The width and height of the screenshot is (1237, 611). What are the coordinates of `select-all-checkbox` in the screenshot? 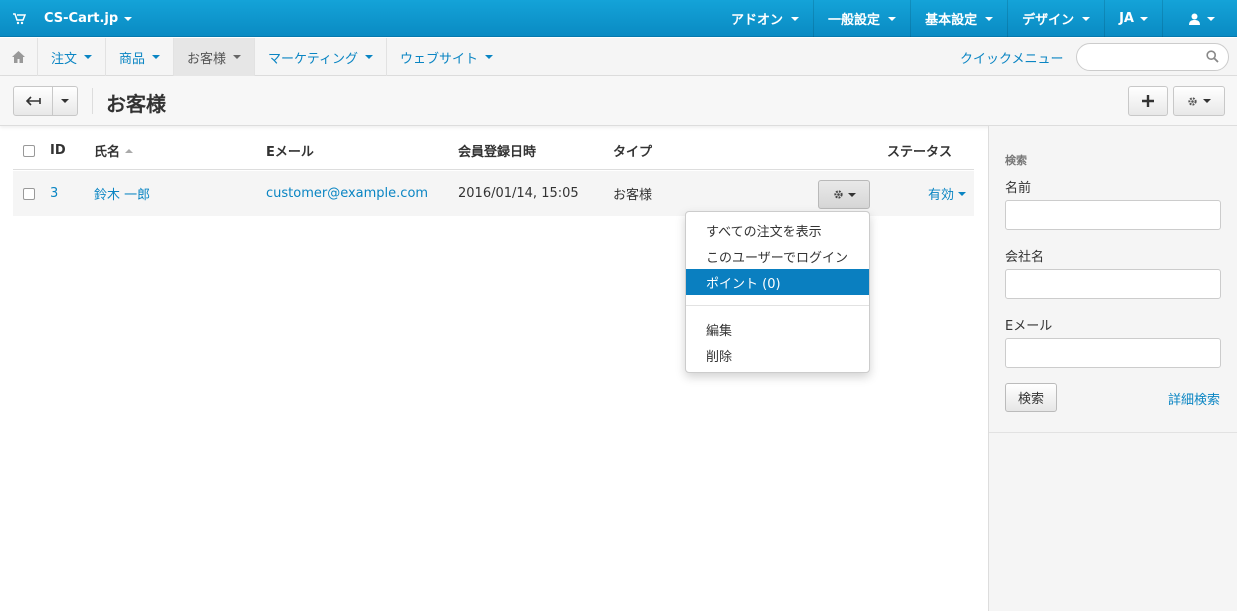 It's located at (29, 150).